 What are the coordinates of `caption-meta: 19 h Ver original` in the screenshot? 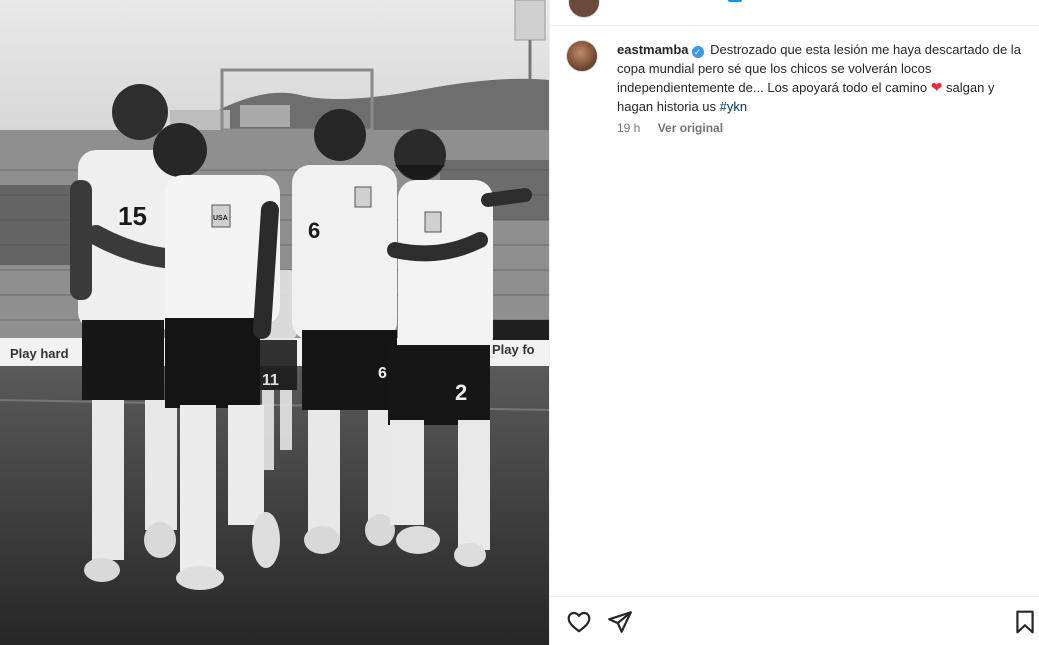 It's located at (677, 128).